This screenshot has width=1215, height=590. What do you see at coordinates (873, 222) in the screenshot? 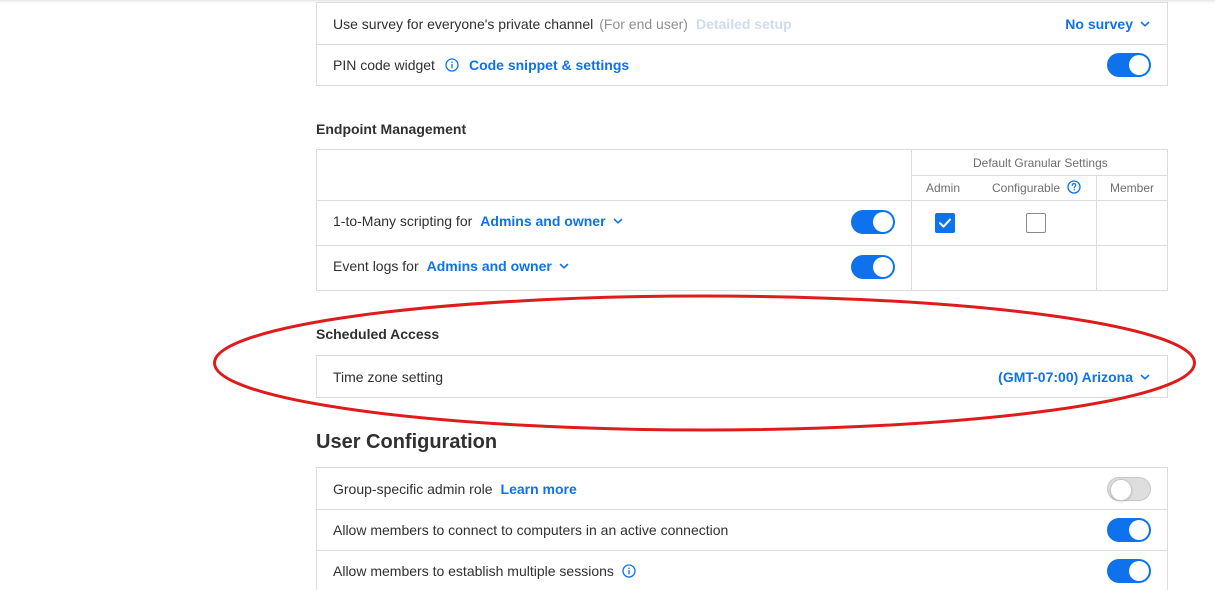
I see `scripting-toggle` at bounding box center [873, 222].